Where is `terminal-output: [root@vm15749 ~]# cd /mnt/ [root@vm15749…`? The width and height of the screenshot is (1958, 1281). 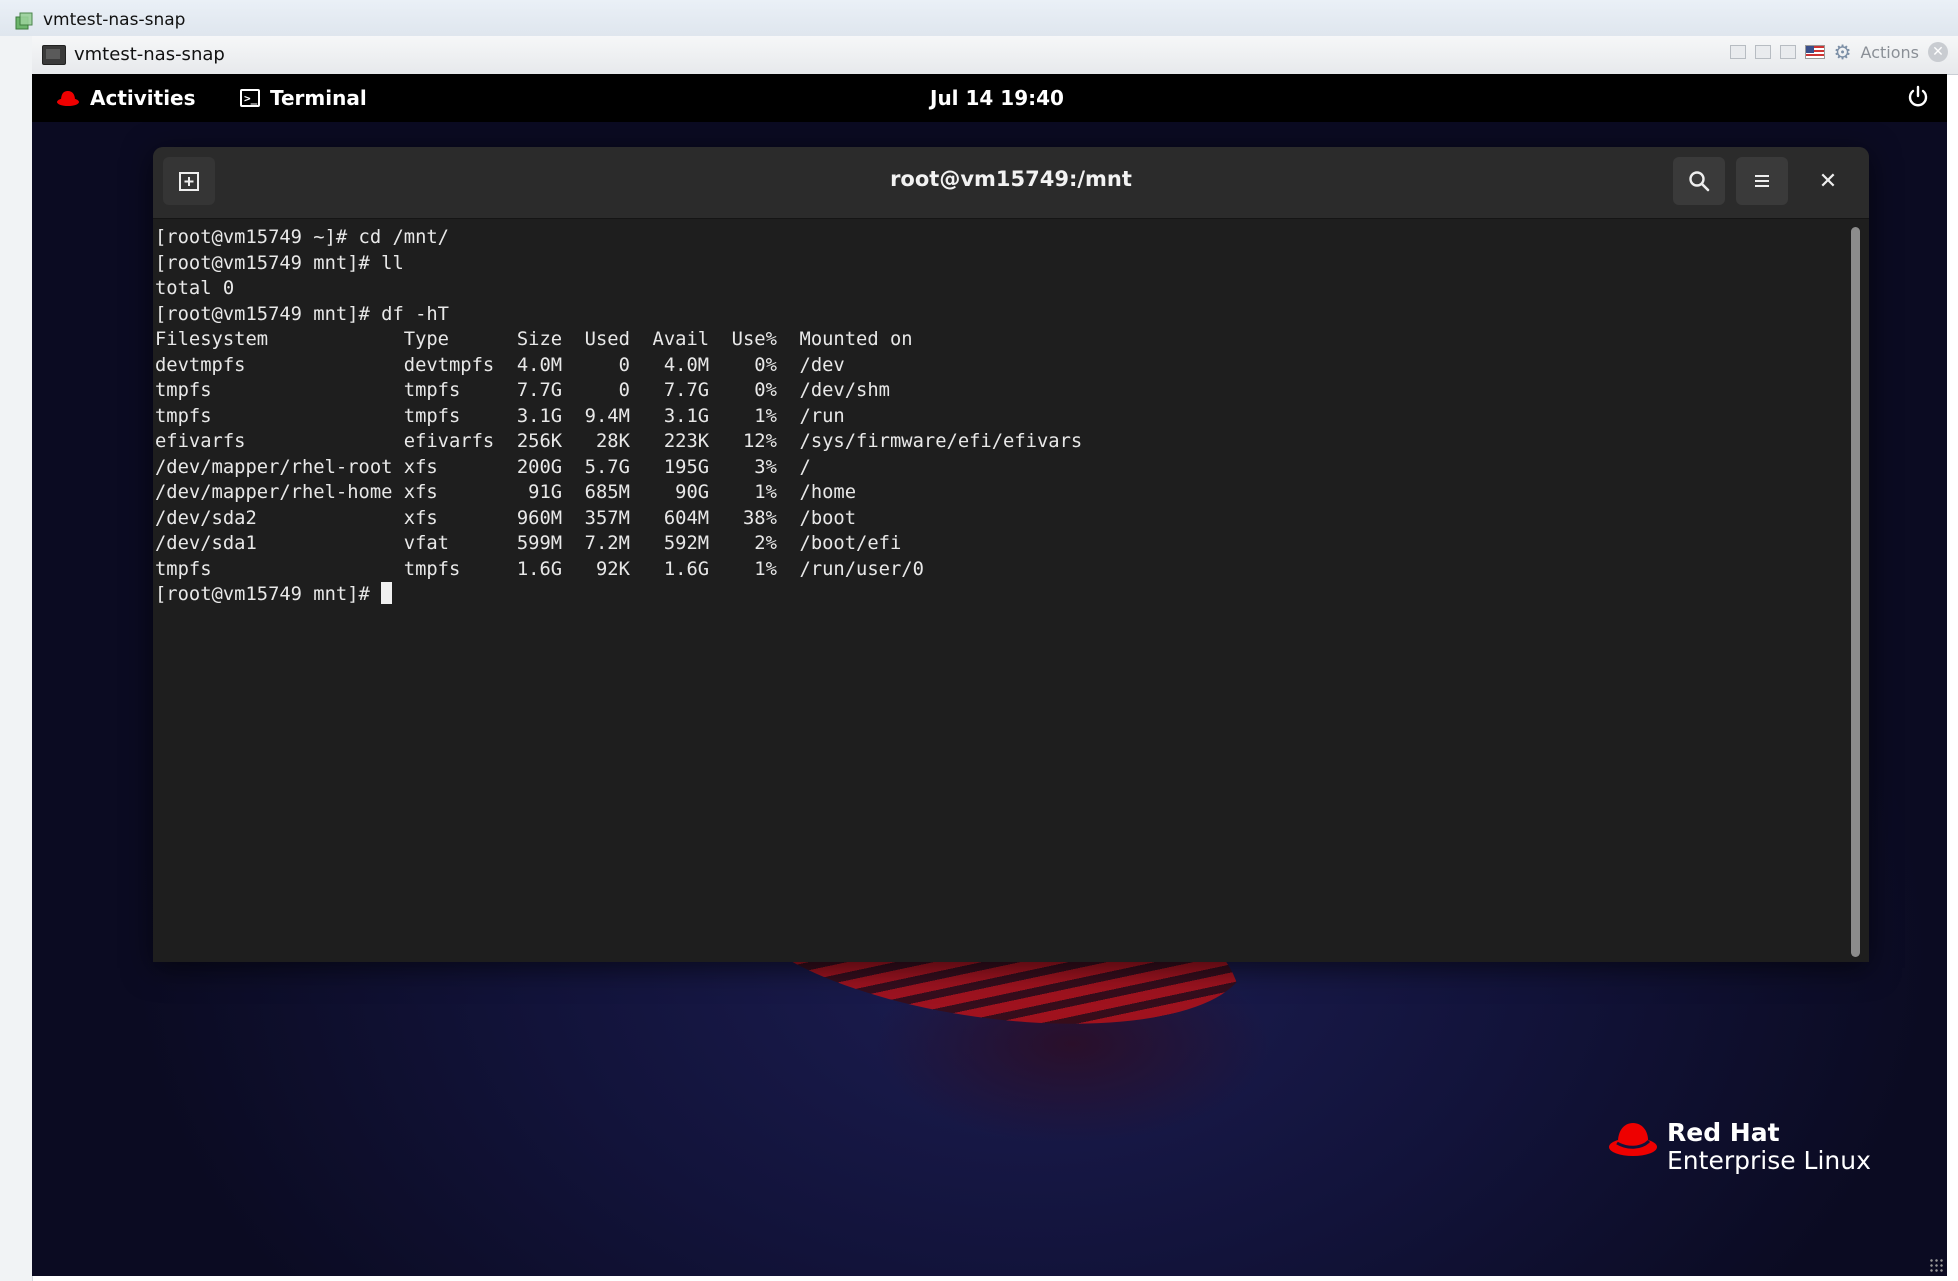 terminal-output: [root@vm15749 ~]# cd /mnt/ [root@vm15749… is located at coordinates (618, 416).